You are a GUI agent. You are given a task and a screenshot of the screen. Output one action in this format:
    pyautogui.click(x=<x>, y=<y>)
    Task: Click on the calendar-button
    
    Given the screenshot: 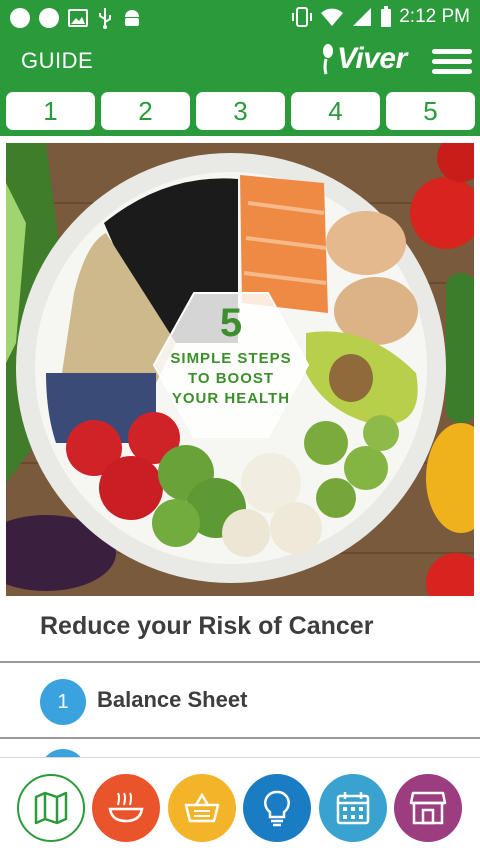 What is the action you would take?
    pyautogui.click(x=353, y=808)
    